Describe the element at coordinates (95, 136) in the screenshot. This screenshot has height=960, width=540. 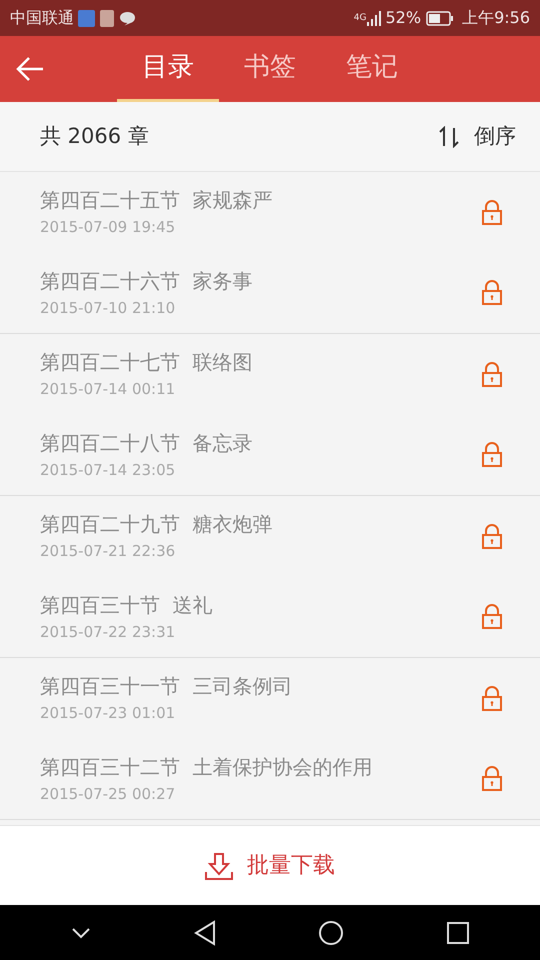
I see `chapter-count: 共 2066 章` at that location.